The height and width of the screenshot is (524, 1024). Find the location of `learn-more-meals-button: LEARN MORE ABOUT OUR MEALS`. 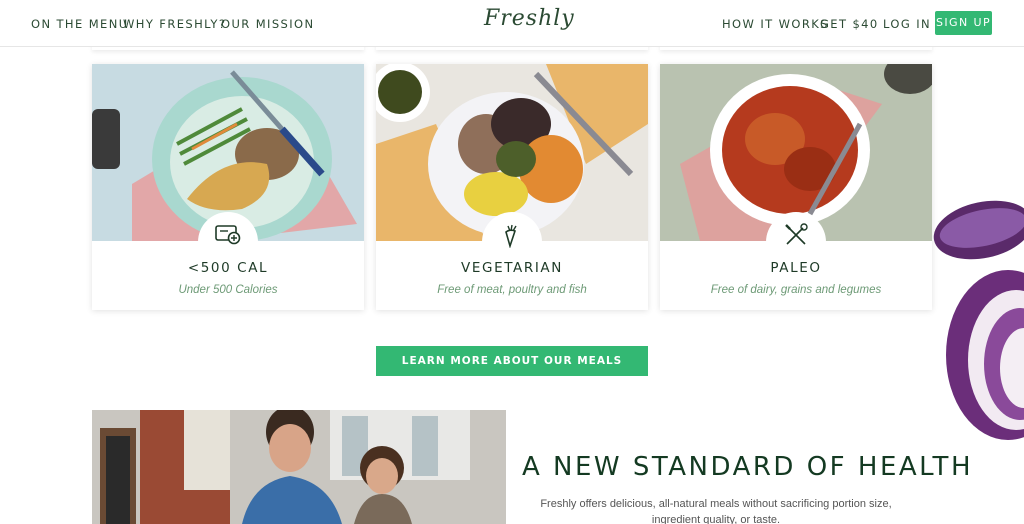

learn-more-meals-button: LEARN MORE ABOUT OUR MEALS is located at coordinates (512, 361).